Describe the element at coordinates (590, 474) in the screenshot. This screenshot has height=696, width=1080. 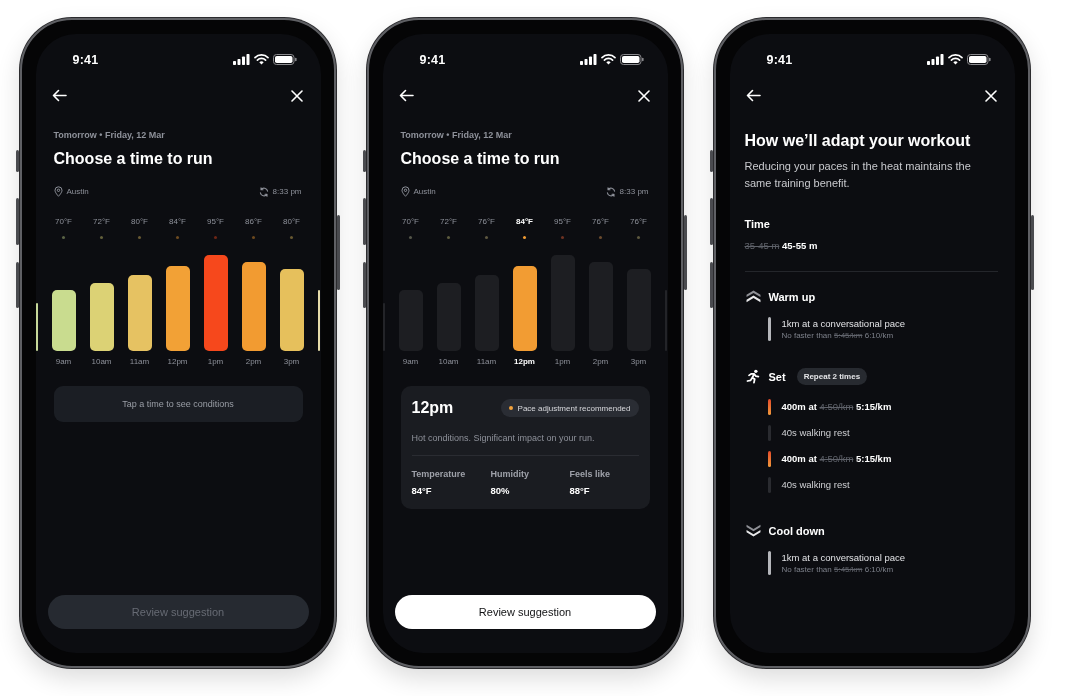
I see `stat-label: Feels like` at that location.